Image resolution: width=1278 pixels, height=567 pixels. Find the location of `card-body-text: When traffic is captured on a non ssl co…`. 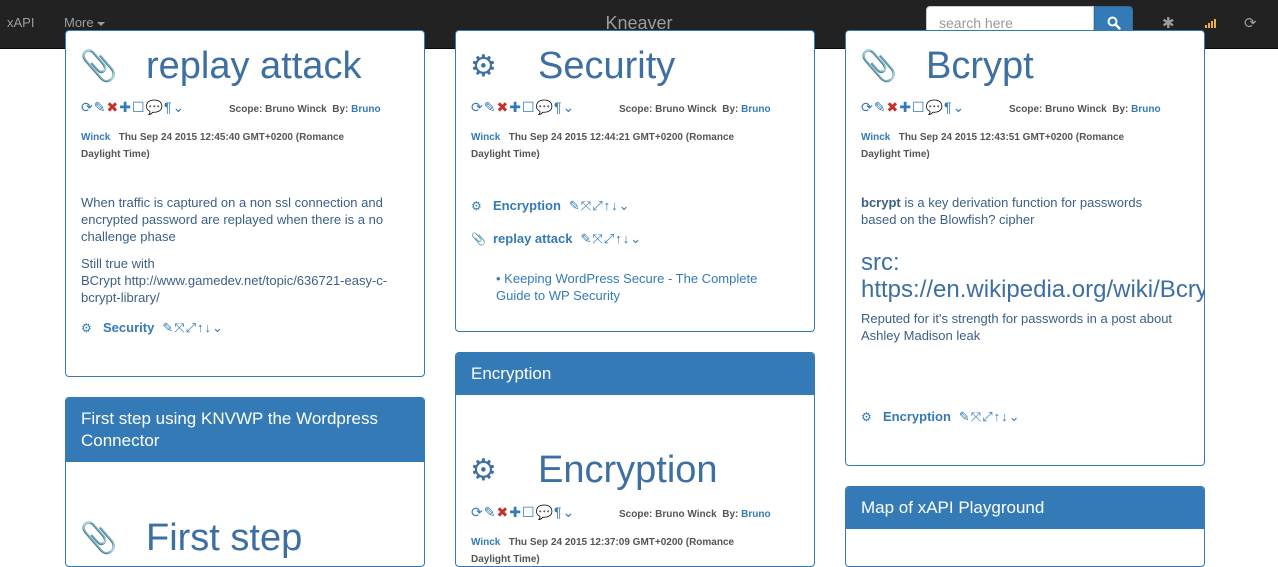

card-body-text: When traffic is captured on a non ssl co… is located at coordinates (232, 219).